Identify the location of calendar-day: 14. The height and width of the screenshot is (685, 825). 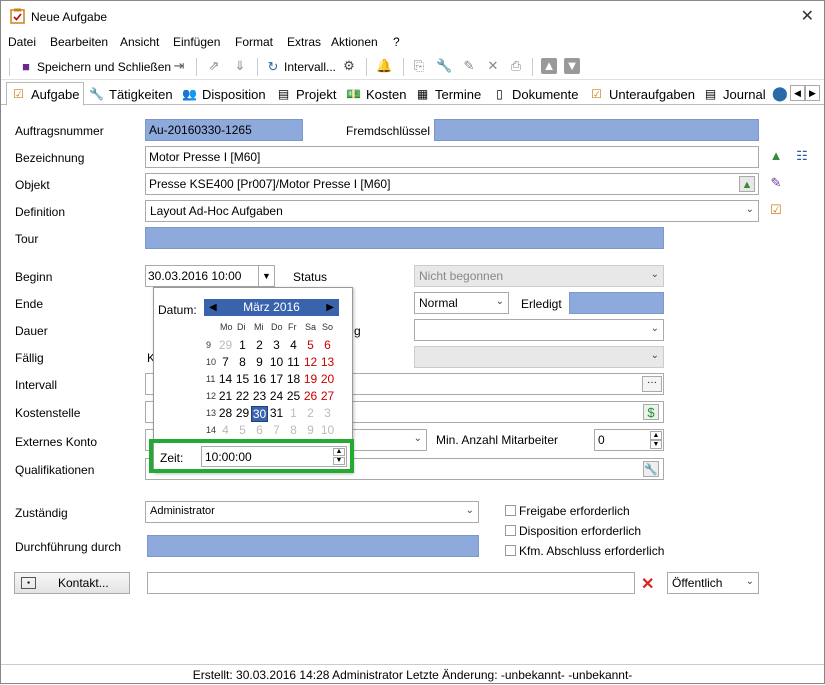
(225, 379).